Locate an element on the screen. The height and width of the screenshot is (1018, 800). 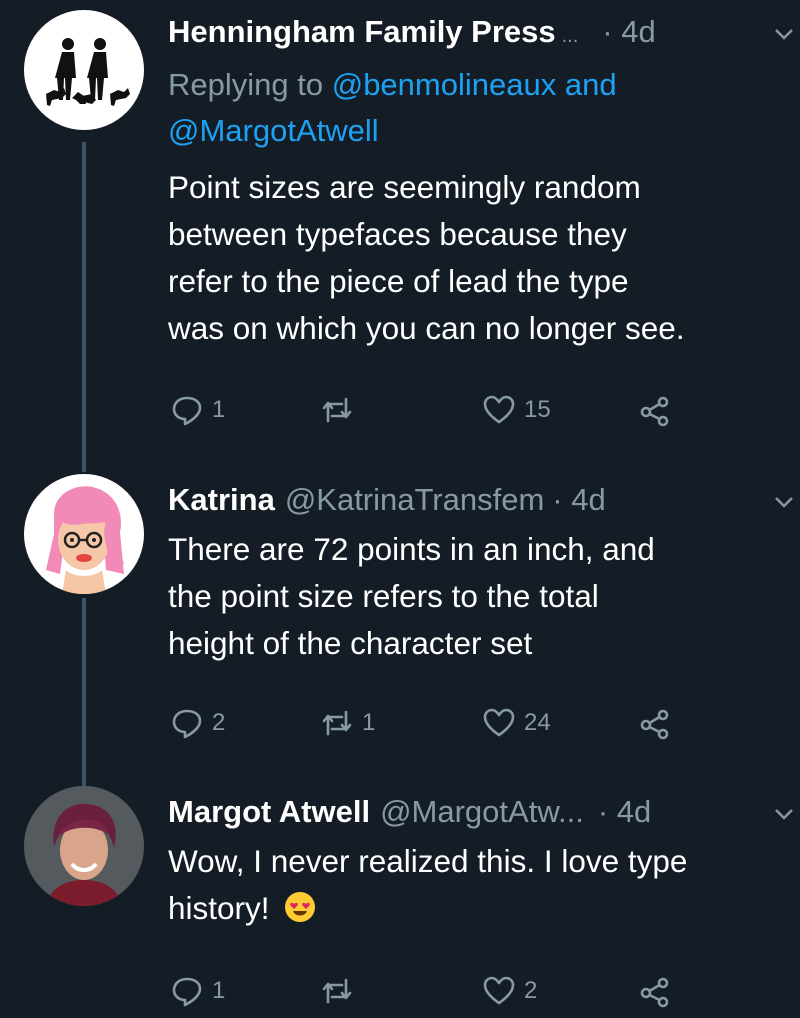
avatar-henningham is located at coordinates (84, 70).